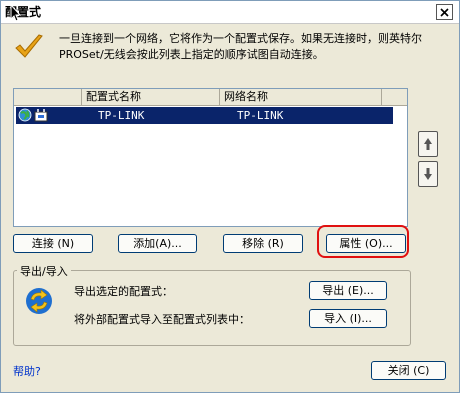 This screenshot has height=393, width=460. I want to click on close-icon, so click(444, 12).